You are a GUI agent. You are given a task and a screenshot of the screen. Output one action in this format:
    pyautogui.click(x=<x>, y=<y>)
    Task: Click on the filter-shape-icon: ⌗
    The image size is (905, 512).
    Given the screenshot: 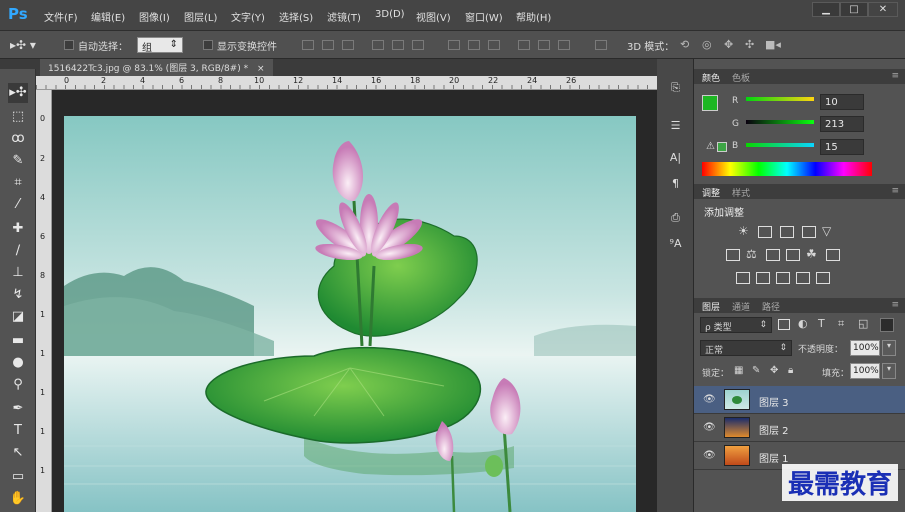 What is the action you would take?
    pyautogui.click(x=841, y=324)
    